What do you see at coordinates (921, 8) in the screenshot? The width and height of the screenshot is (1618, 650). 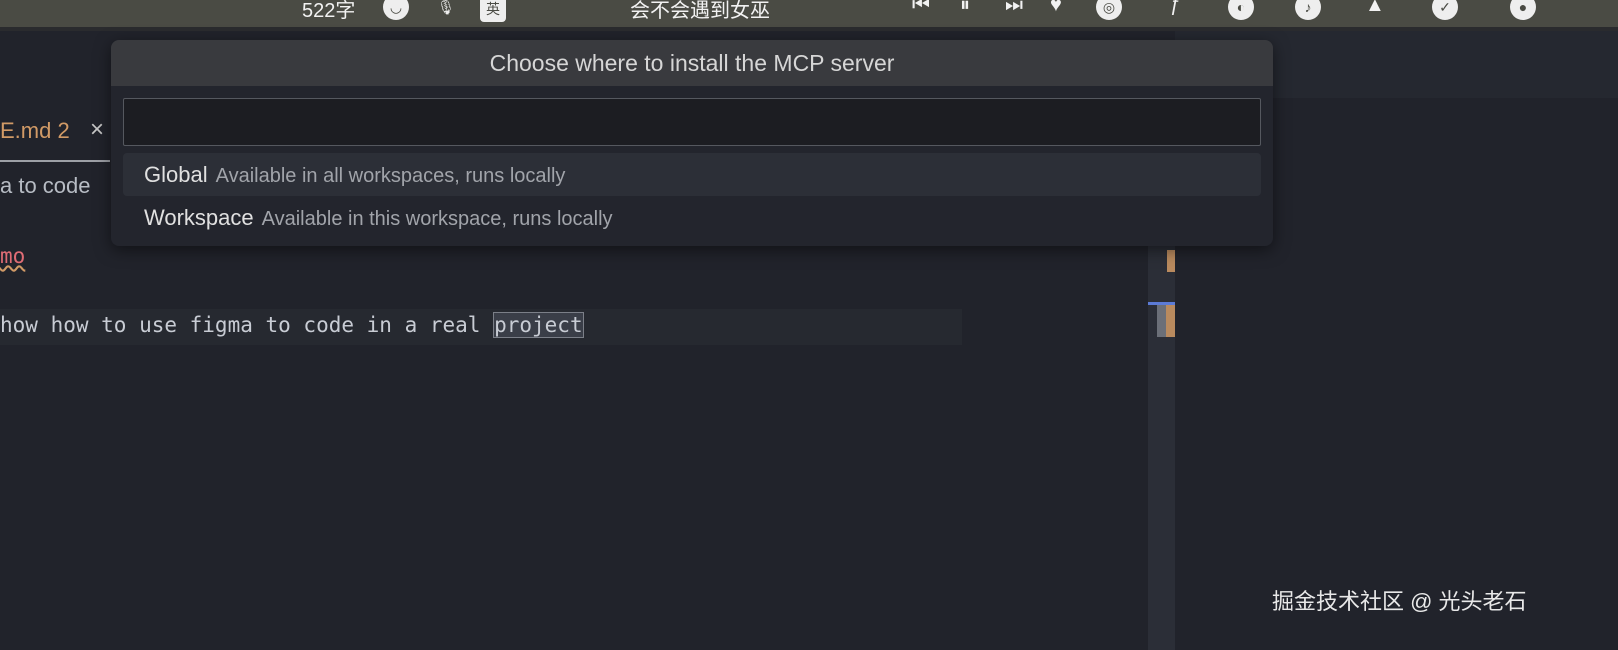 I see `previous-track-icon: ⏮` at bounding box center [921, 8].